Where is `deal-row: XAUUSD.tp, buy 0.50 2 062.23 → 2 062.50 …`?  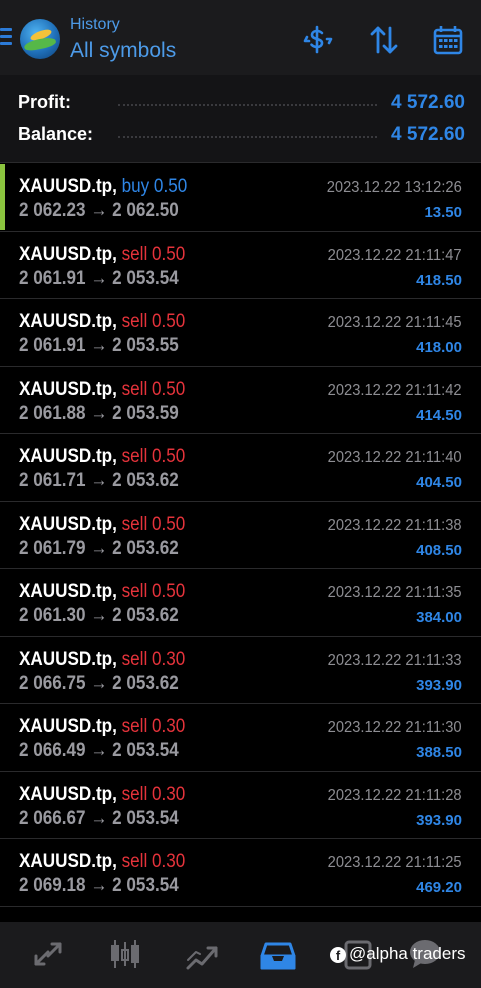 deal-row: XAUUSD.tp, buy 0.50 2 062.23 → 2 062.50 … is located at coordinates (240, 198).